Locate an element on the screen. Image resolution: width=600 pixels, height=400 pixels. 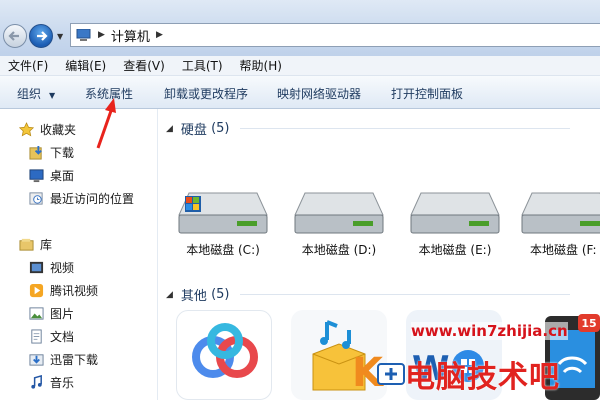
watermark-url: www.win7zhijia.cn is located at coordinates (489, 331).